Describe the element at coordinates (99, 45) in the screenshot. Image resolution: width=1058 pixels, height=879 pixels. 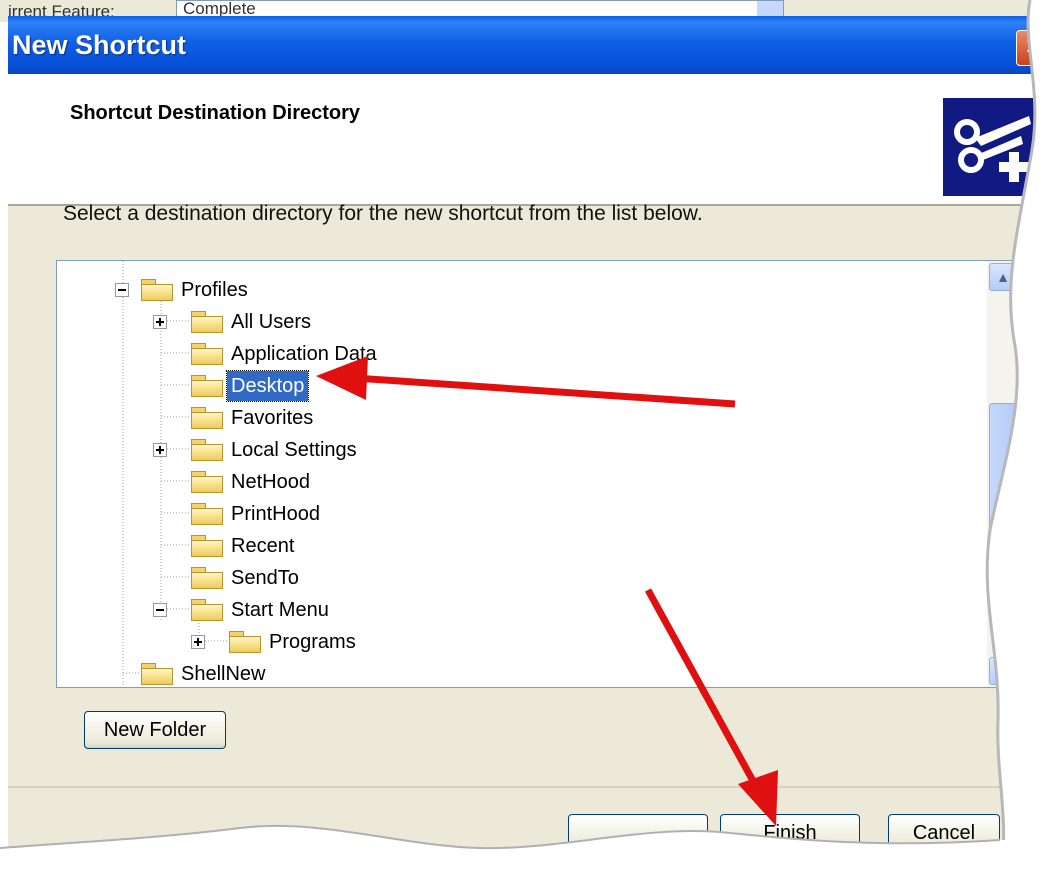
I see `window-title: New Shortcut` at that location.